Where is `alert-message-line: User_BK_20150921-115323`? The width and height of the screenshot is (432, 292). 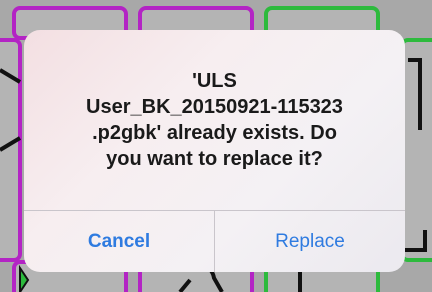 alert-message-line: User_BK_20150921-115323 is located at coordinates (214, 107).